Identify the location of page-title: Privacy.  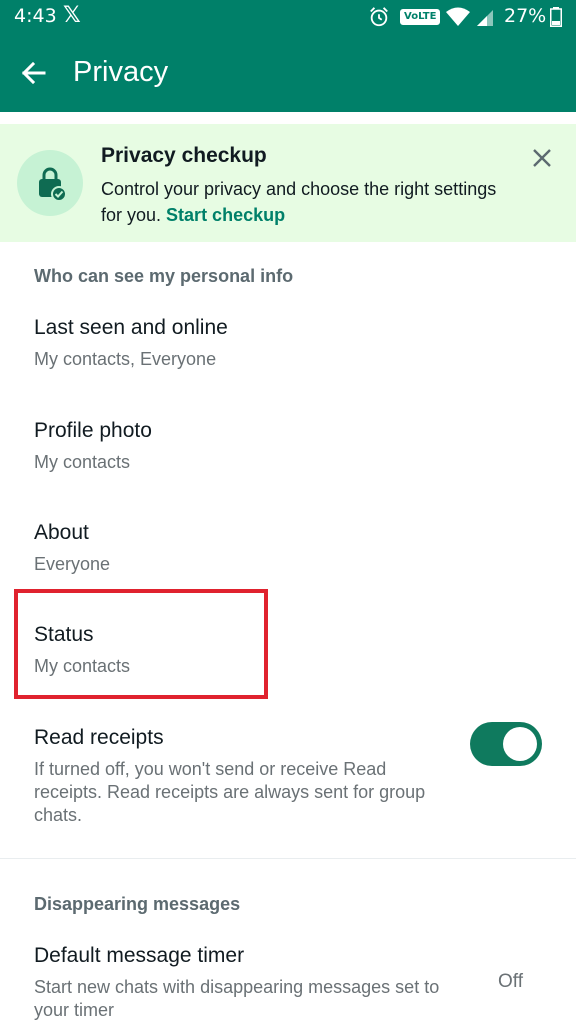
(121, 72).